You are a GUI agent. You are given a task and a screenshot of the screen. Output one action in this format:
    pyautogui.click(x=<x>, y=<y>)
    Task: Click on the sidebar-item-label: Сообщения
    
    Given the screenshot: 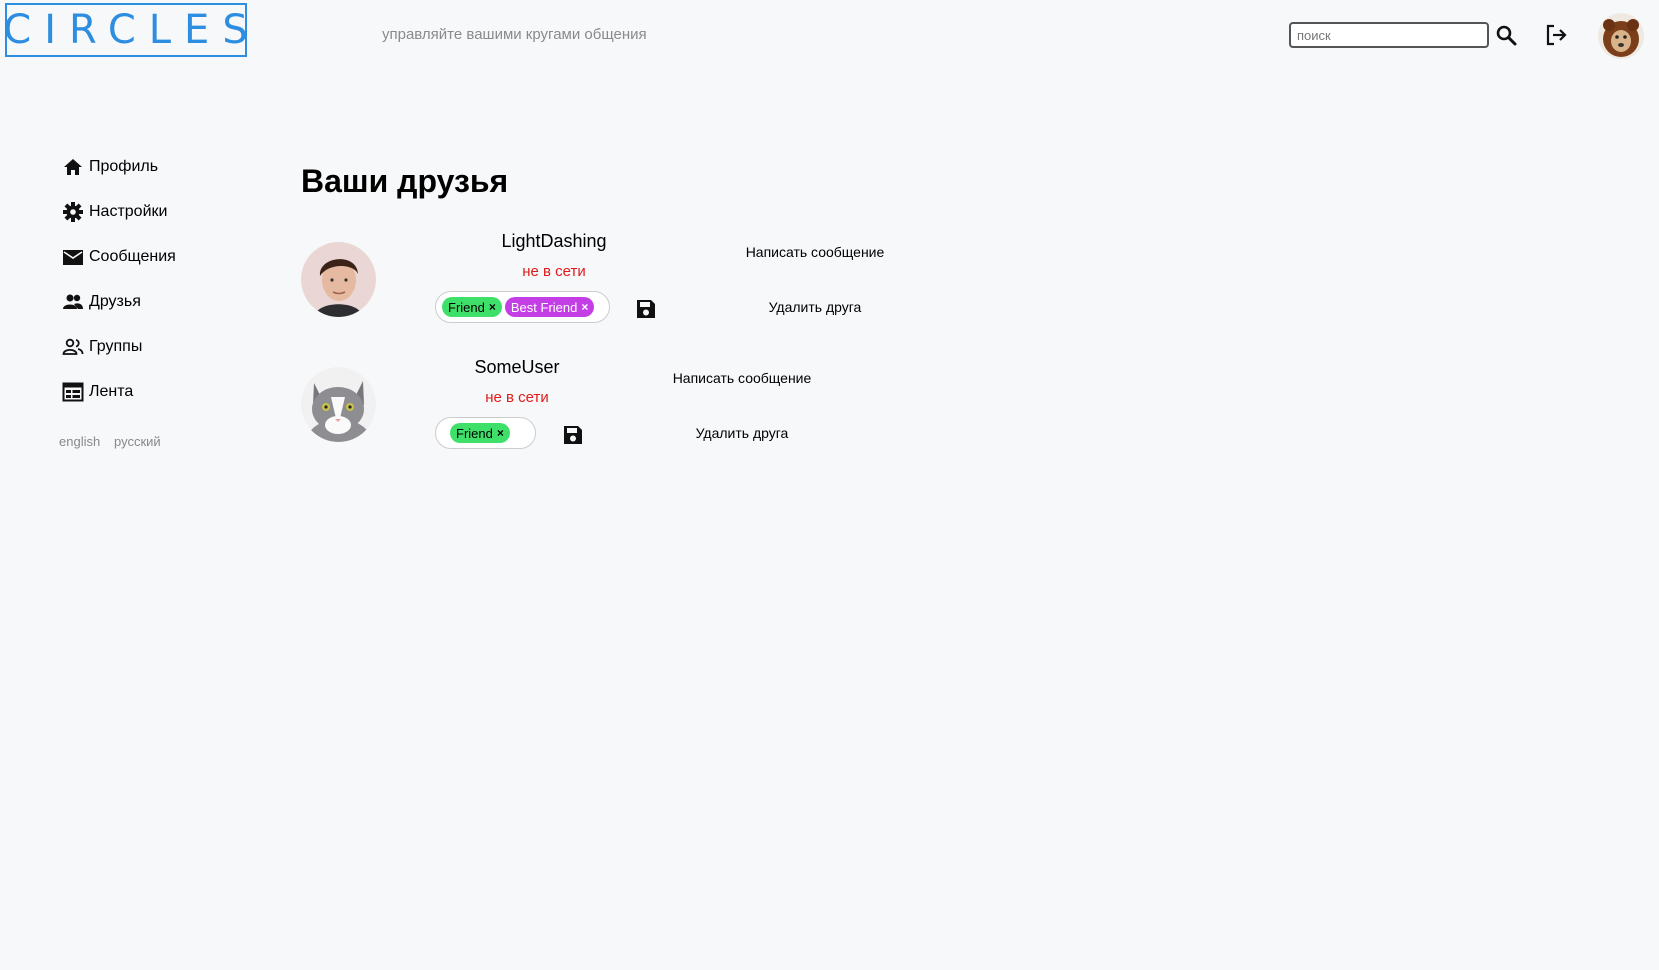 What is the action you would take?
    pyautogui.click(x=132, y=256)
    